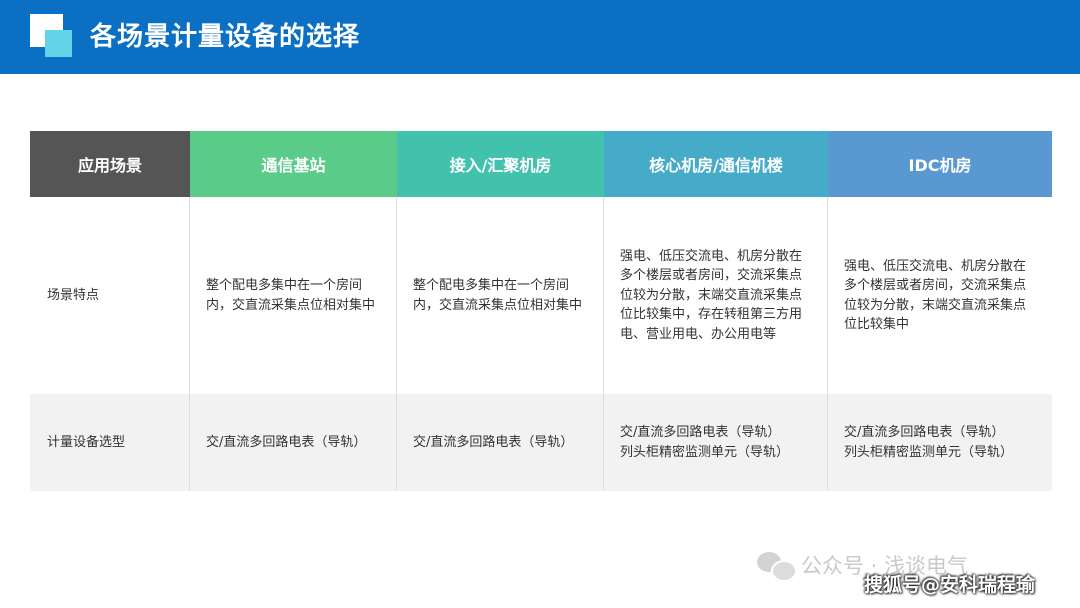  Describe the element at coordinates (500, 164) in the screenshot. I see `column-header-access-room: 接入/汇聚机房` at that location.